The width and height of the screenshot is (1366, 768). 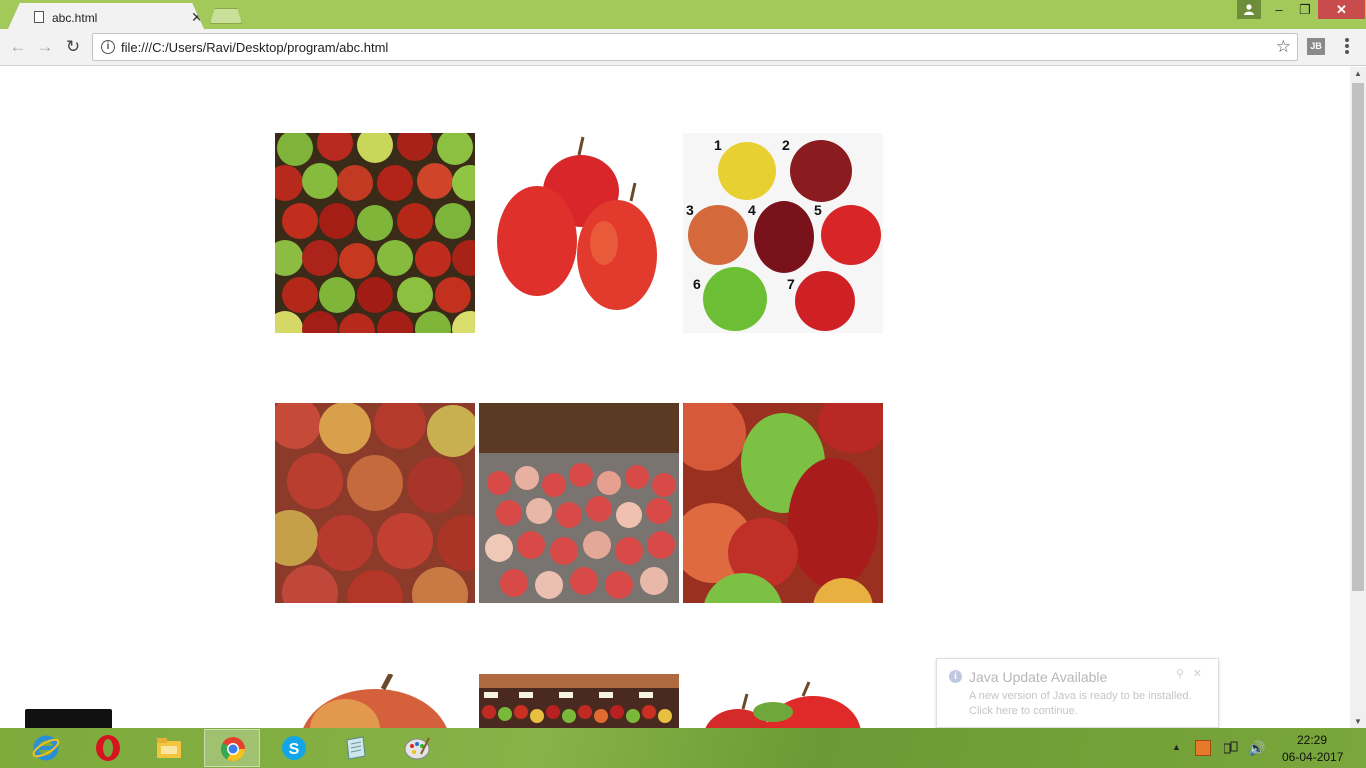 What do you see at coordinates (1256, 748) in the screenshot?
I see `volume-icon: 🔊` at bounding box center [1256, 748].